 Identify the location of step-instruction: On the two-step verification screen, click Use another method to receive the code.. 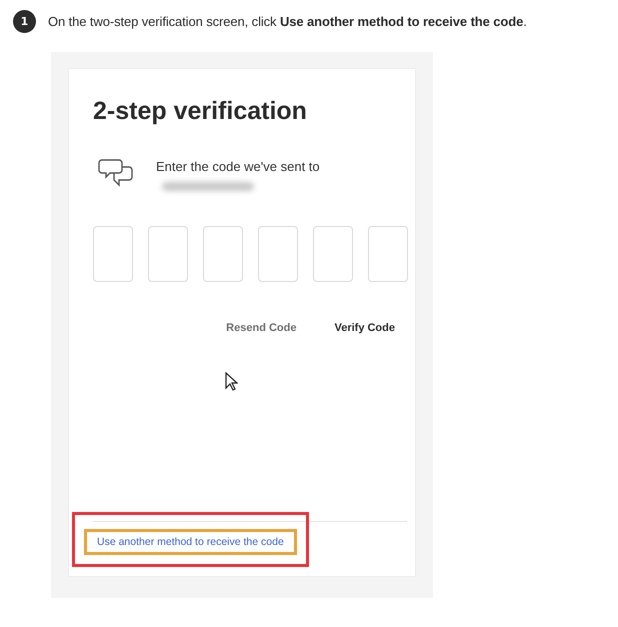
(287, 21).